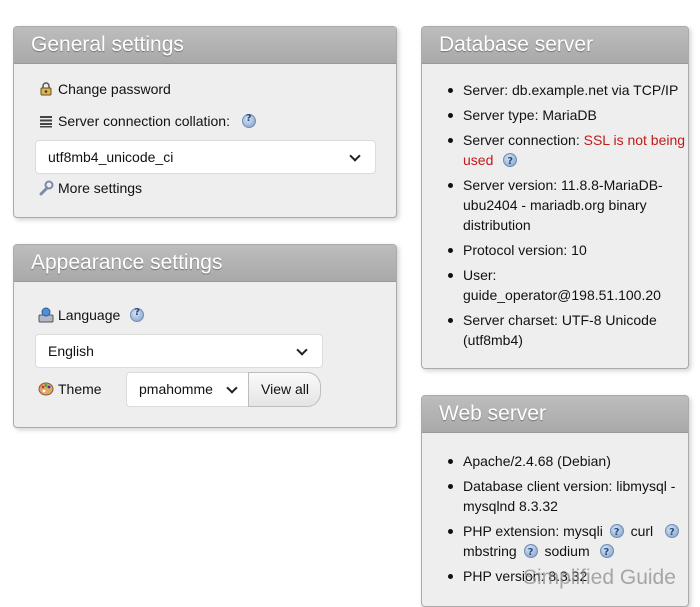 The height and width of the screenshot is (607, 700). What do you see at coordinates (46, 315) in the screenshot?
I see `language-icon` at bounding box center [46, 315].